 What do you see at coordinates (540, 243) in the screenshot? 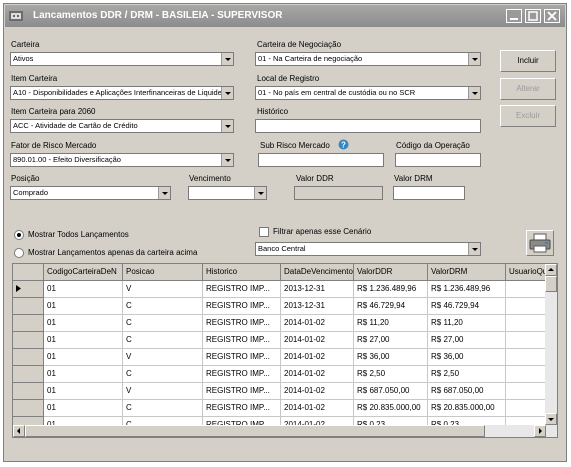
I see `print-button` at bounding box center [540, 243].